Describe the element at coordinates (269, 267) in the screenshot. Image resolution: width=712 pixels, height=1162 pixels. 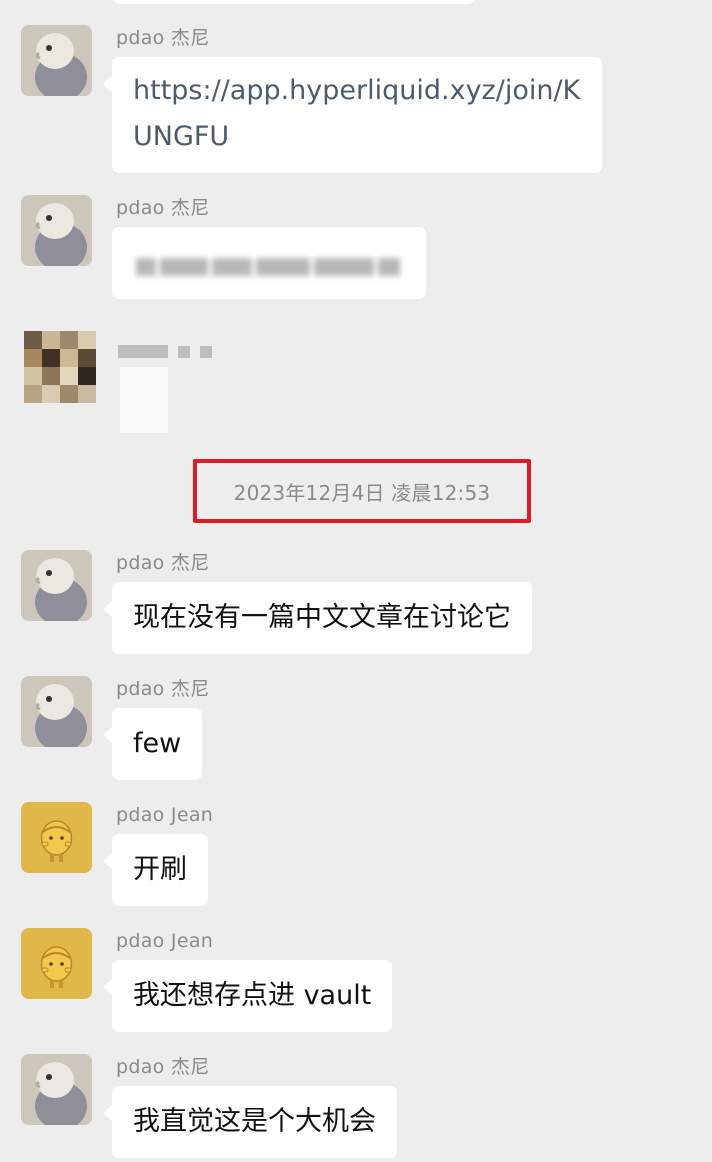
I see `redacted-text` at that location.